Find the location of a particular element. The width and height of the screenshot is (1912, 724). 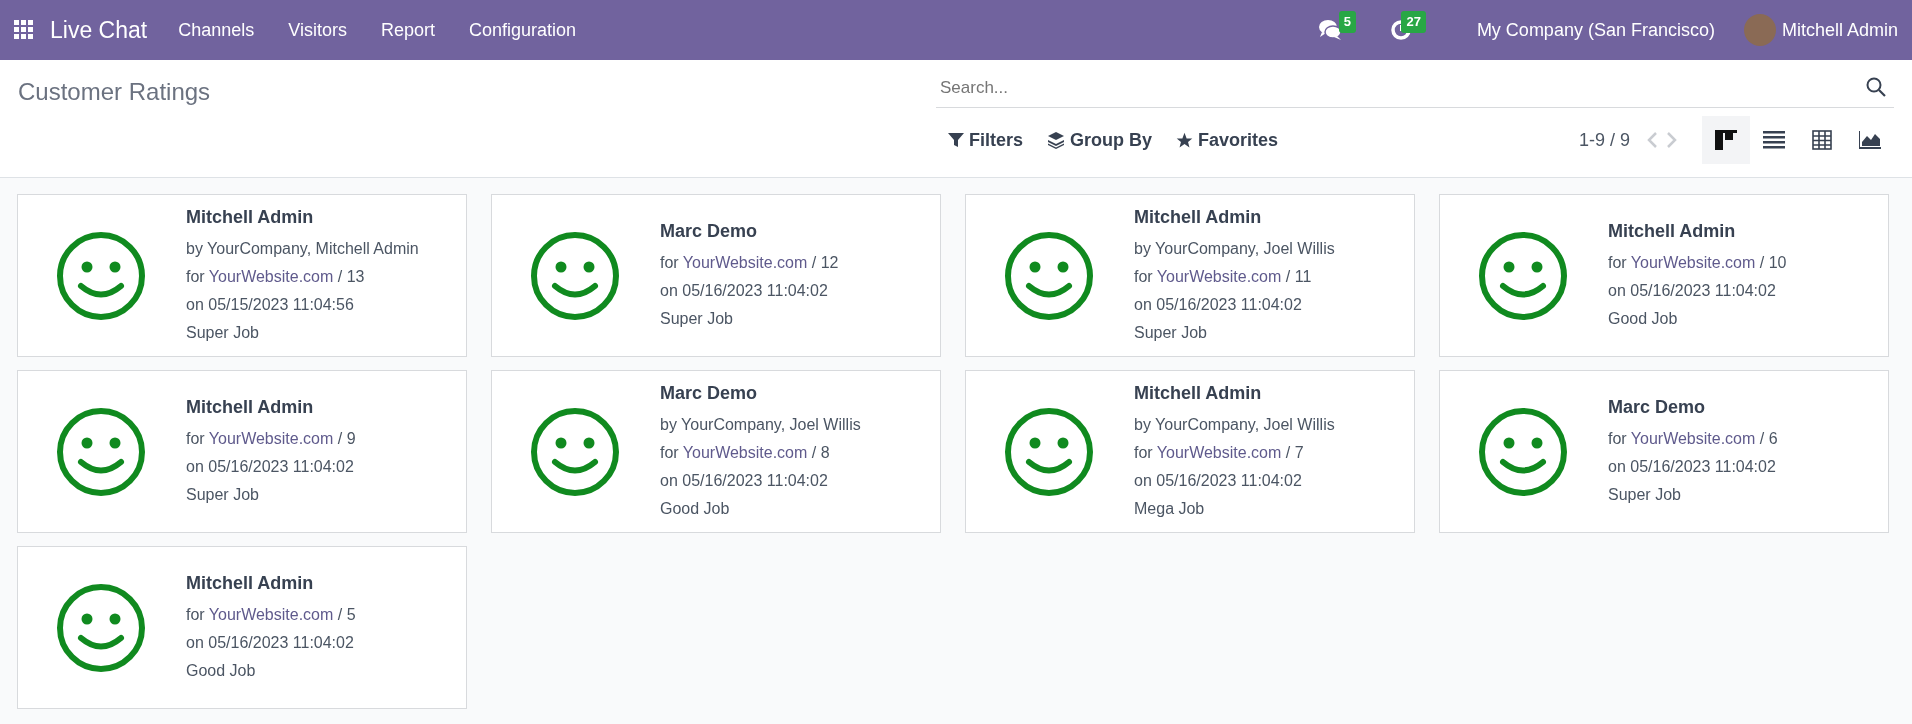

rating-card: Marc Demo for YourWebsite.com / 6 on 05/16/2023 11:04:02 Super Job is located at coordinates (1664, 451).